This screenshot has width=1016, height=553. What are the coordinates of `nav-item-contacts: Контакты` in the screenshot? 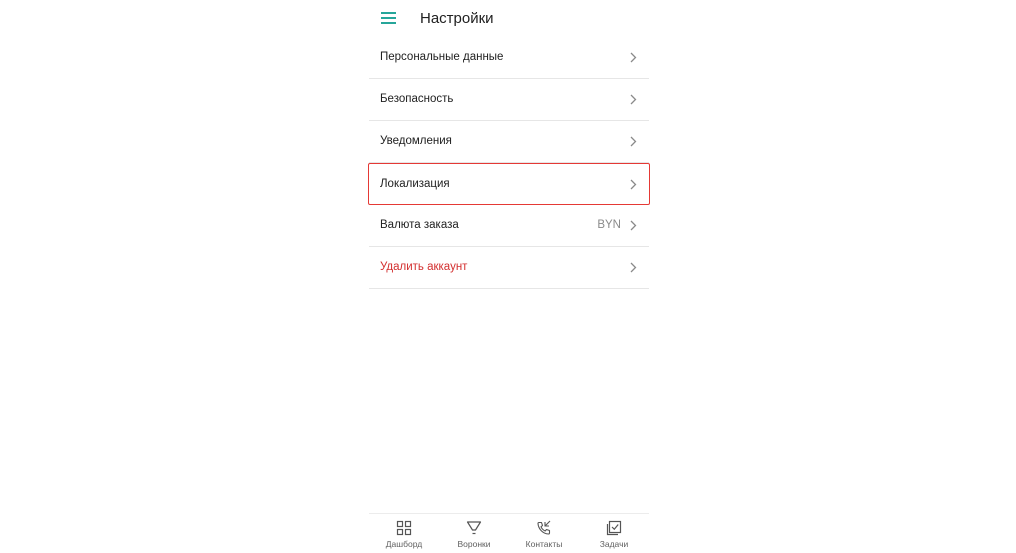 It's located at (544, 533).